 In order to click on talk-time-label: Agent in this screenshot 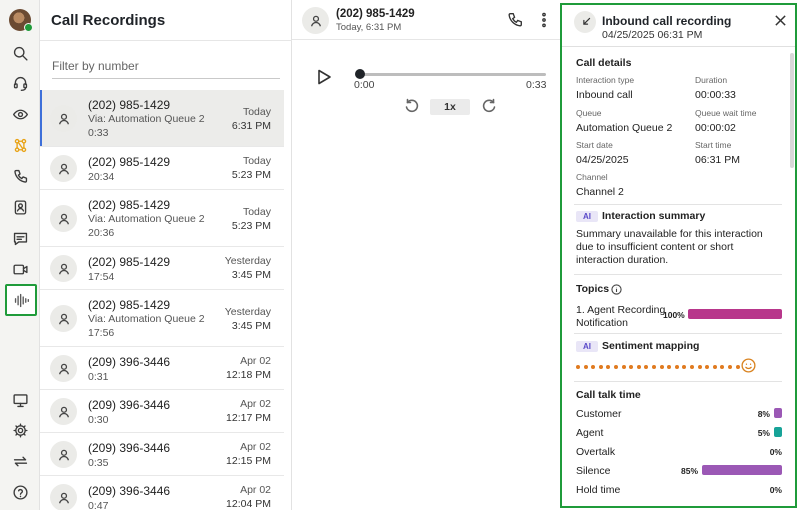, I will do `click(590, 433)`.